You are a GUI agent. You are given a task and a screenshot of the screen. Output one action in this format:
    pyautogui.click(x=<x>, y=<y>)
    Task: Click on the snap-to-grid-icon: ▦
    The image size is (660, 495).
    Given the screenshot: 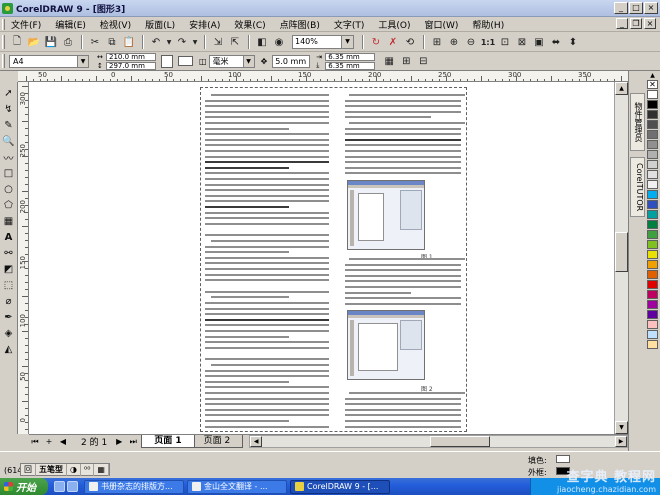 What is the action you would take?
    pyautogui.click(x=389, y=61)
    